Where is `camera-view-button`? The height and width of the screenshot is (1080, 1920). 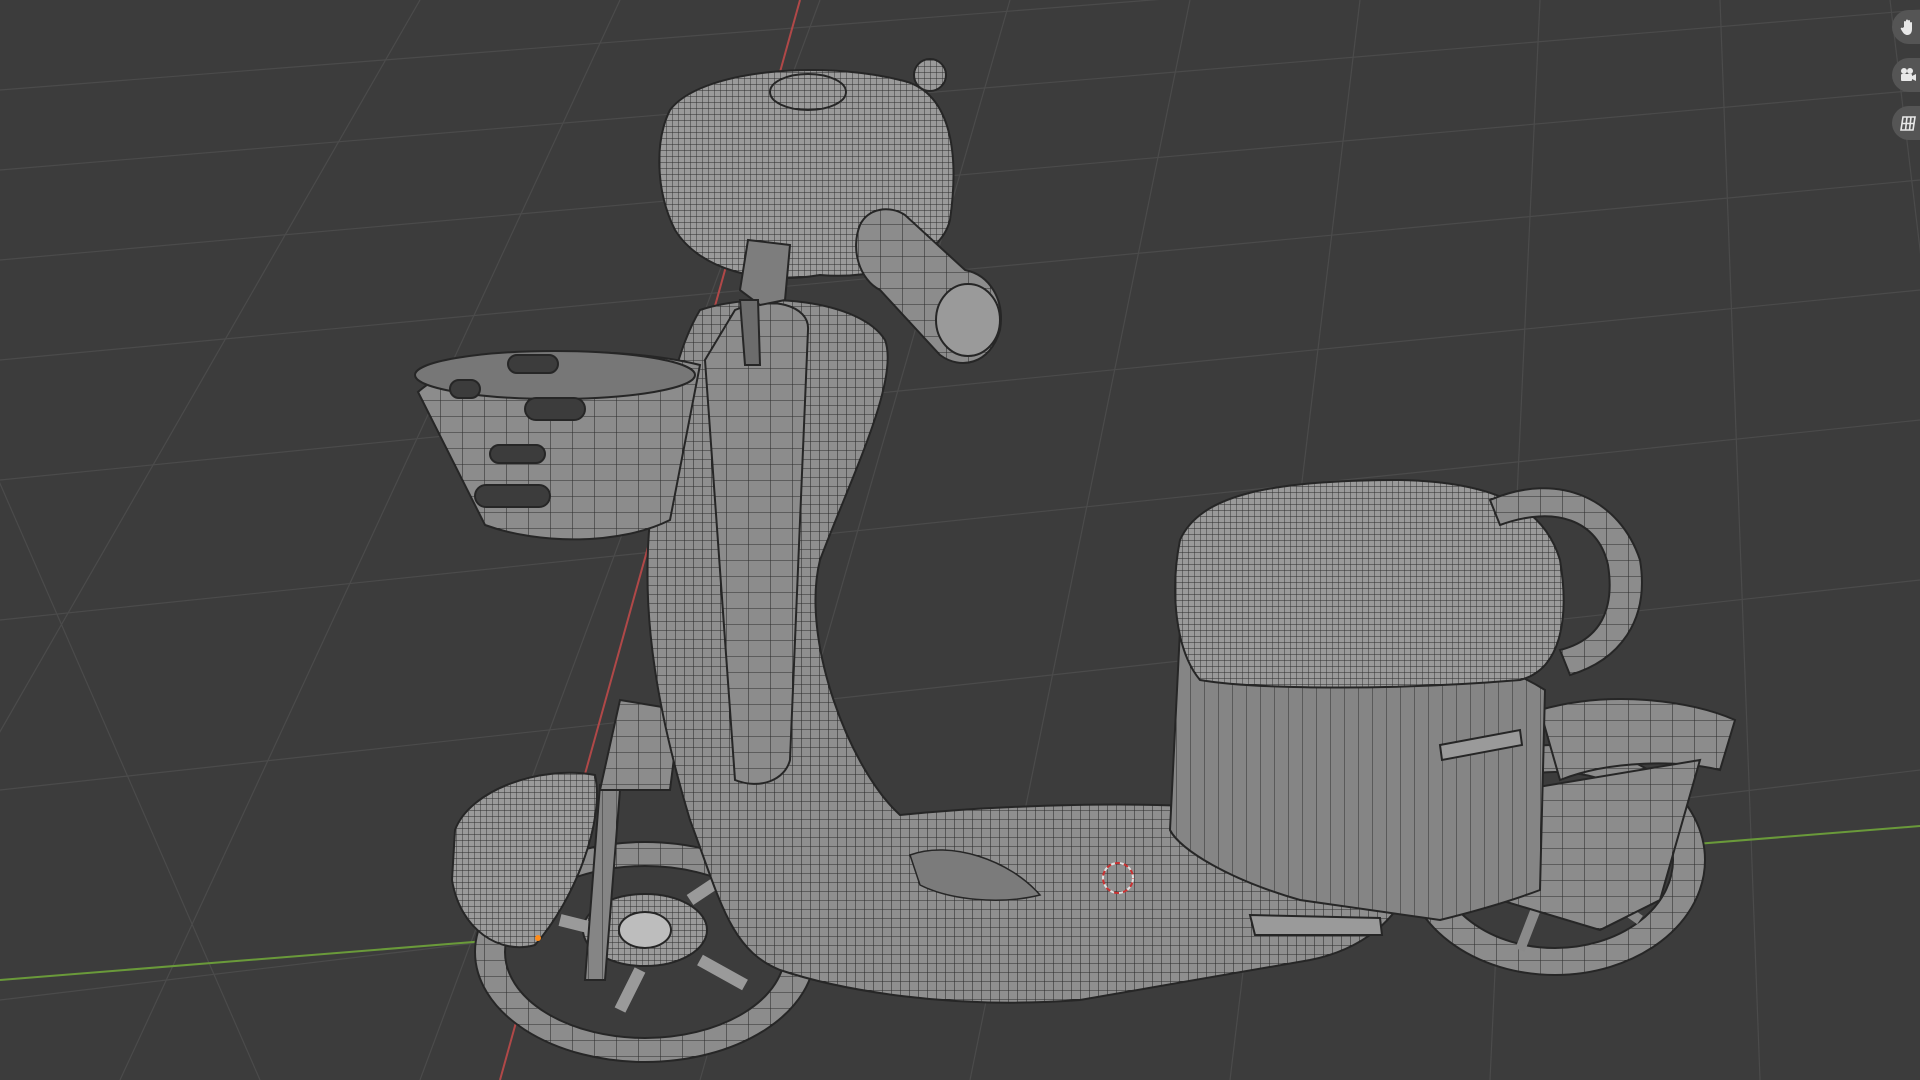 camera-view-button is located at coordinates (1906, 75).